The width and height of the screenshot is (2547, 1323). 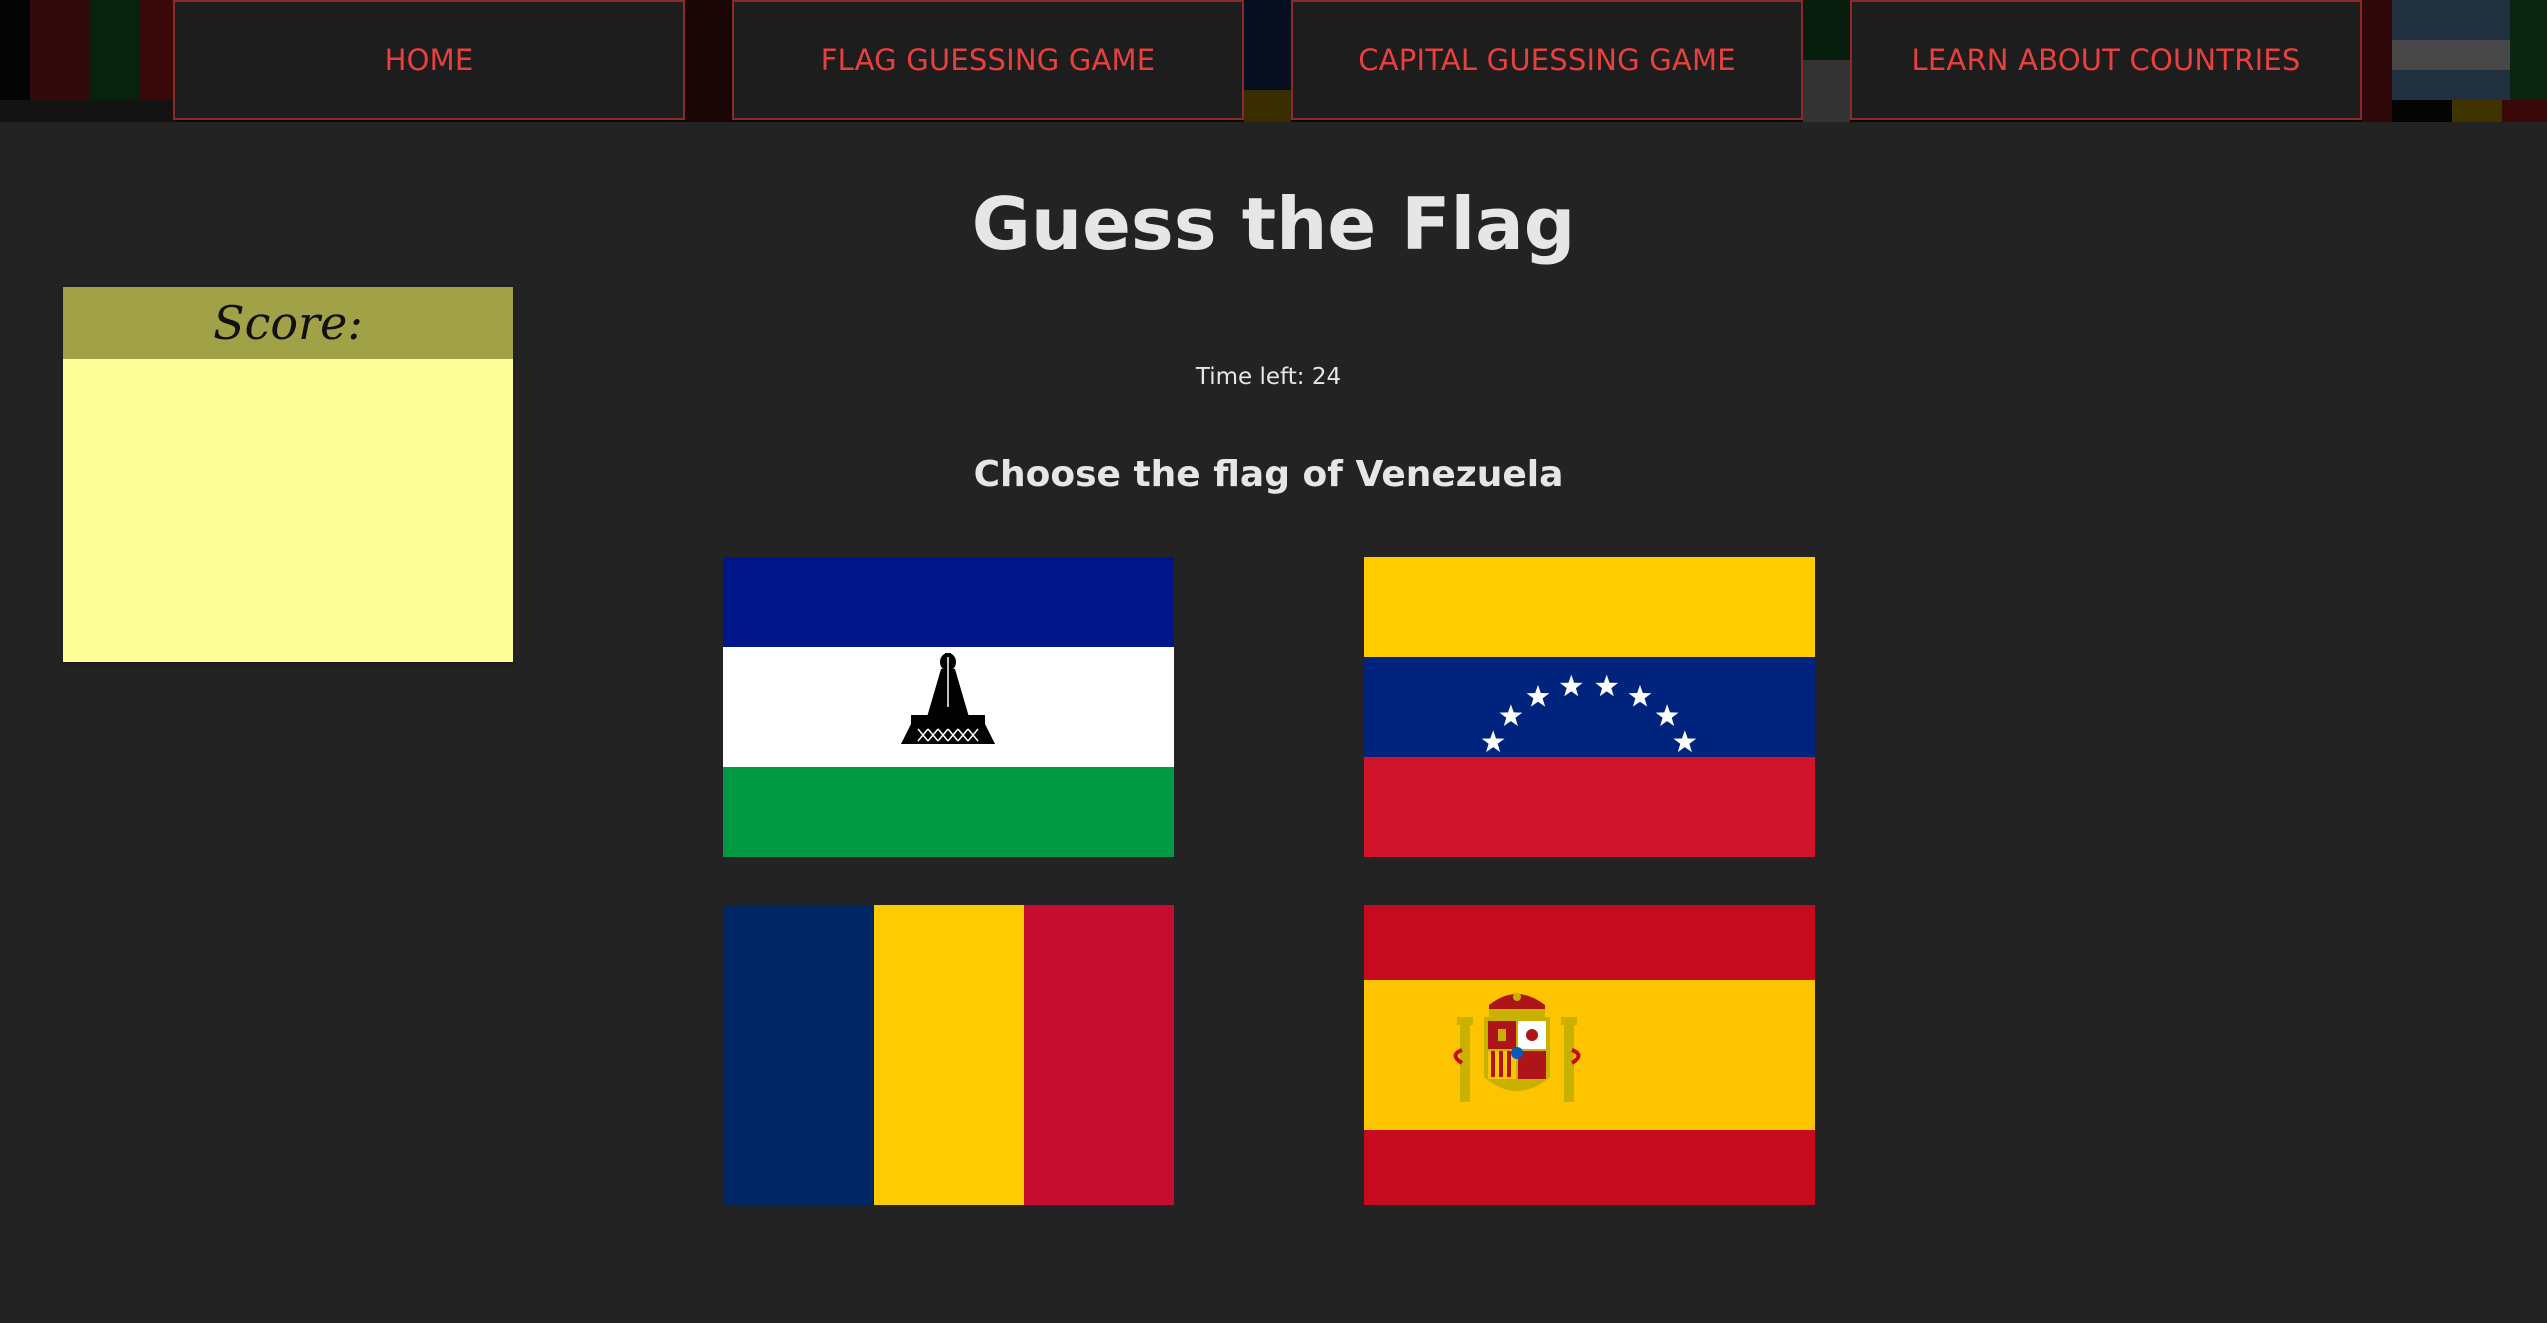 I want to click on venezuela-flag-icon, so click(x=1589, y=707).